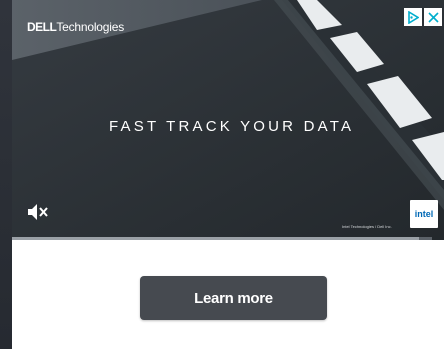  I want to click on brand-suffix: Technologies, so click(90, 27).